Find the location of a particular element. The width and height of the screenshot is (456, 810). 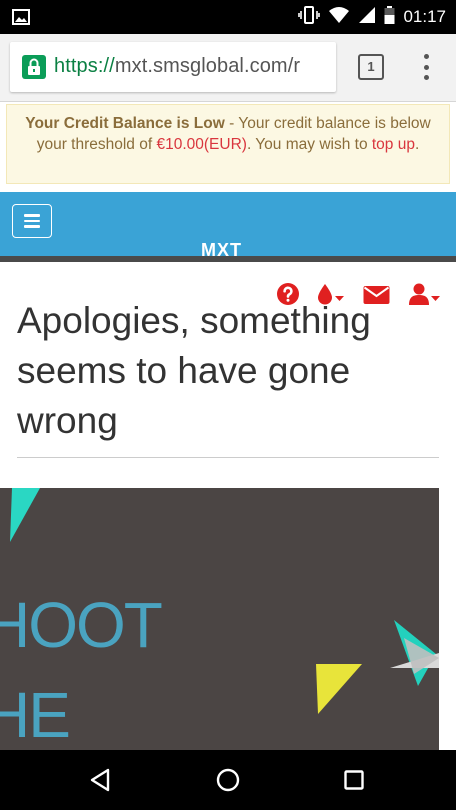

alert-end: . is located at coordinates (417, 144).